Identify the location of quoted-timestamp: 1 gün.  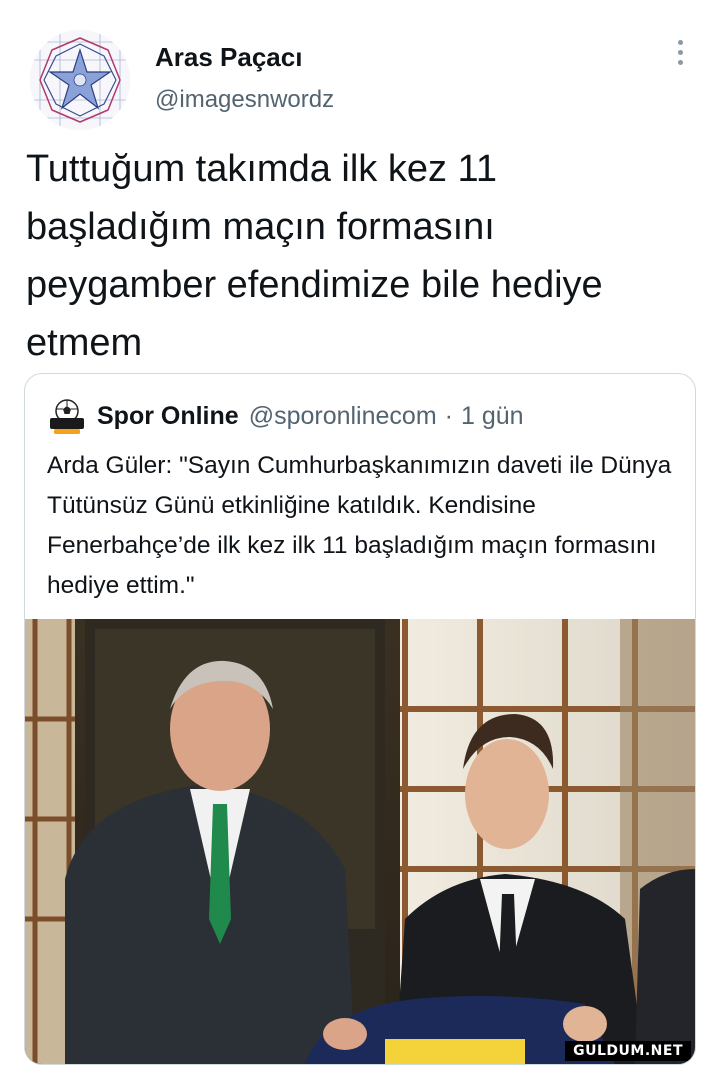
(492, 416).